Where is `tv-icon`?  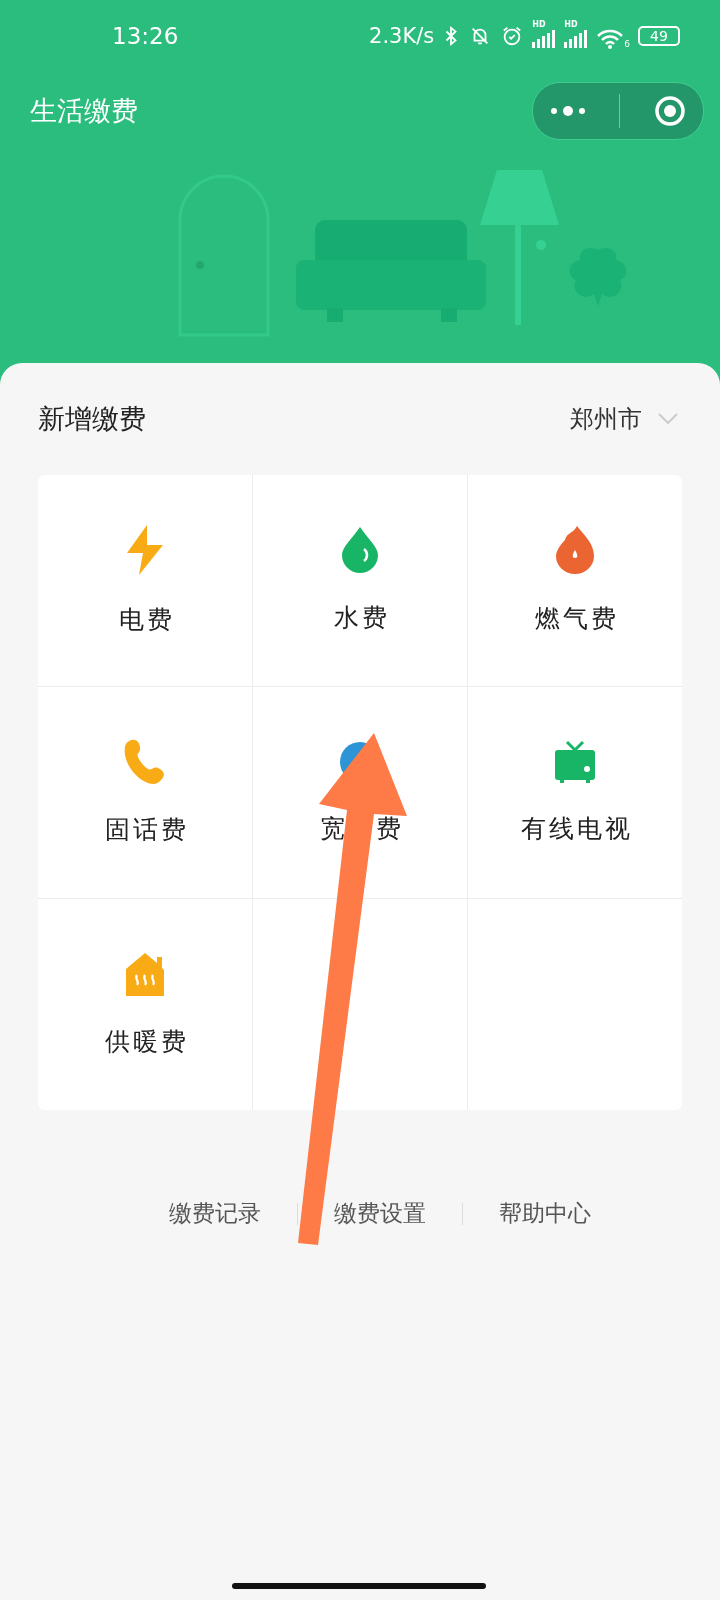 tv-icon is located at coordinates (575, 762).